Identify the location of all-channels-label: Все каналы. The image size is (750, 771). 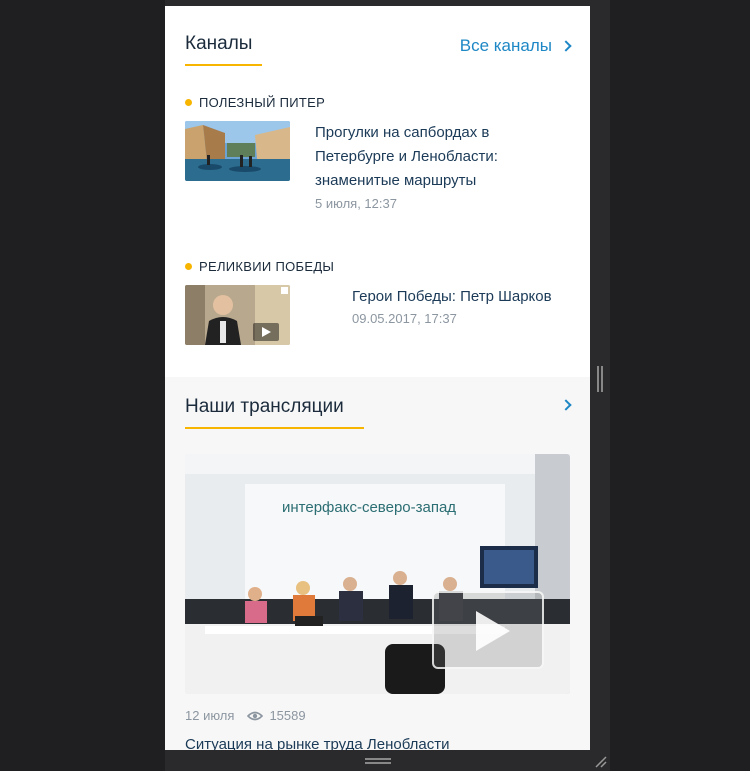
(505, 45).